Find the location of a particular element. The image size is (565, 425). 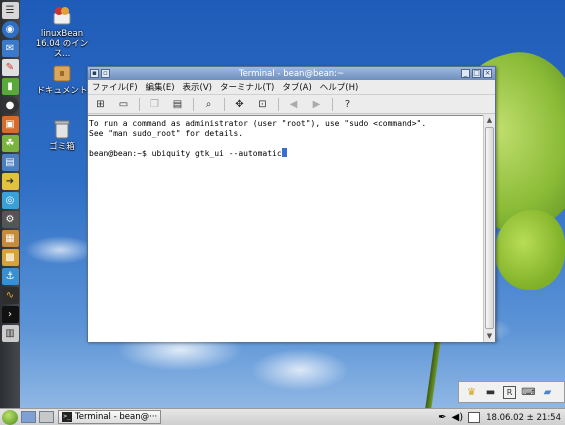

minimize-icon: _ is located at coordinates (465, 73).